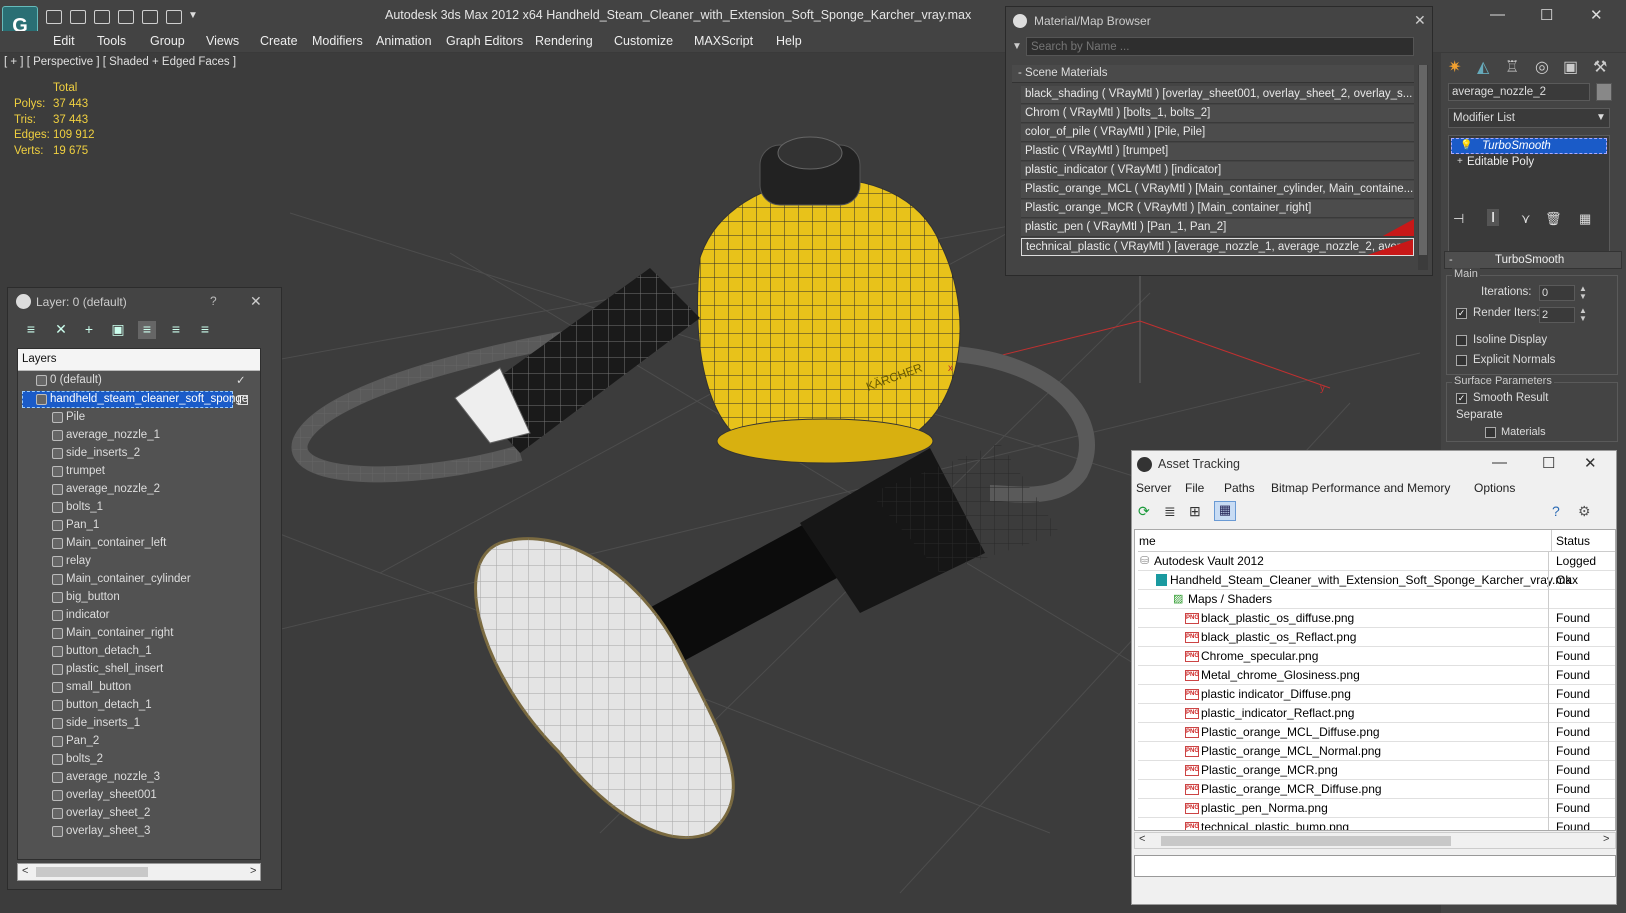 Image resolution: width=1626 pixels, height=913 pixels. What do you see at coordinates (1604, 92) in the screenshot?
I see `object-color-swatch` at bounding box center [1604, 92].